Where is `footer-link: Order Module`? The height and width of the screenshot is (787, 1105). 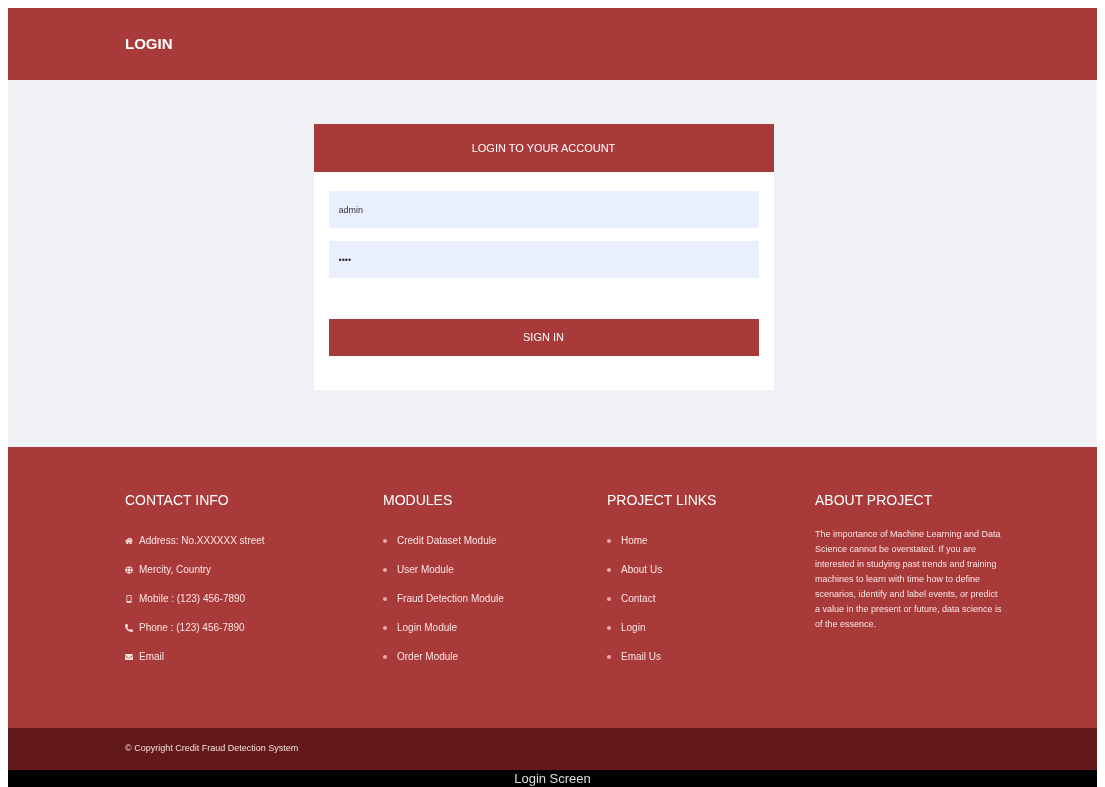 footer-link: Order Module is located at coordinates (428, 656).